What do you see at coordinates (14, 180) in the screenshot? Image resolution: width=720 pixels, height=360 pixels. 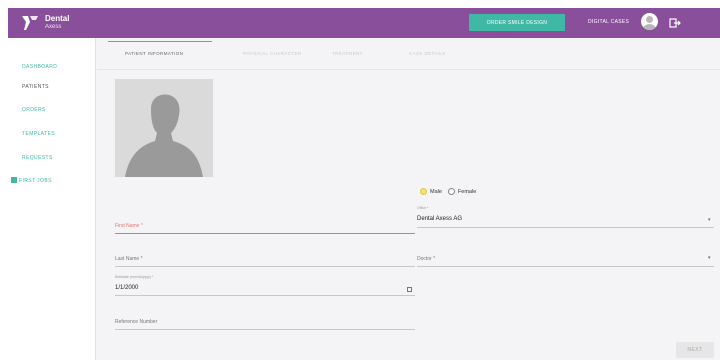 I see `first-jobs-icon` at bounding box center [14, 180].